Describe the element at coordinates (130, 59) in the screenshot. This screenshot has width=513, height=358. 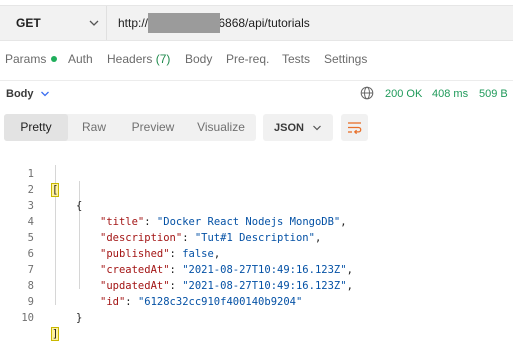
I see `tab-headers-label: Headers` at that location.